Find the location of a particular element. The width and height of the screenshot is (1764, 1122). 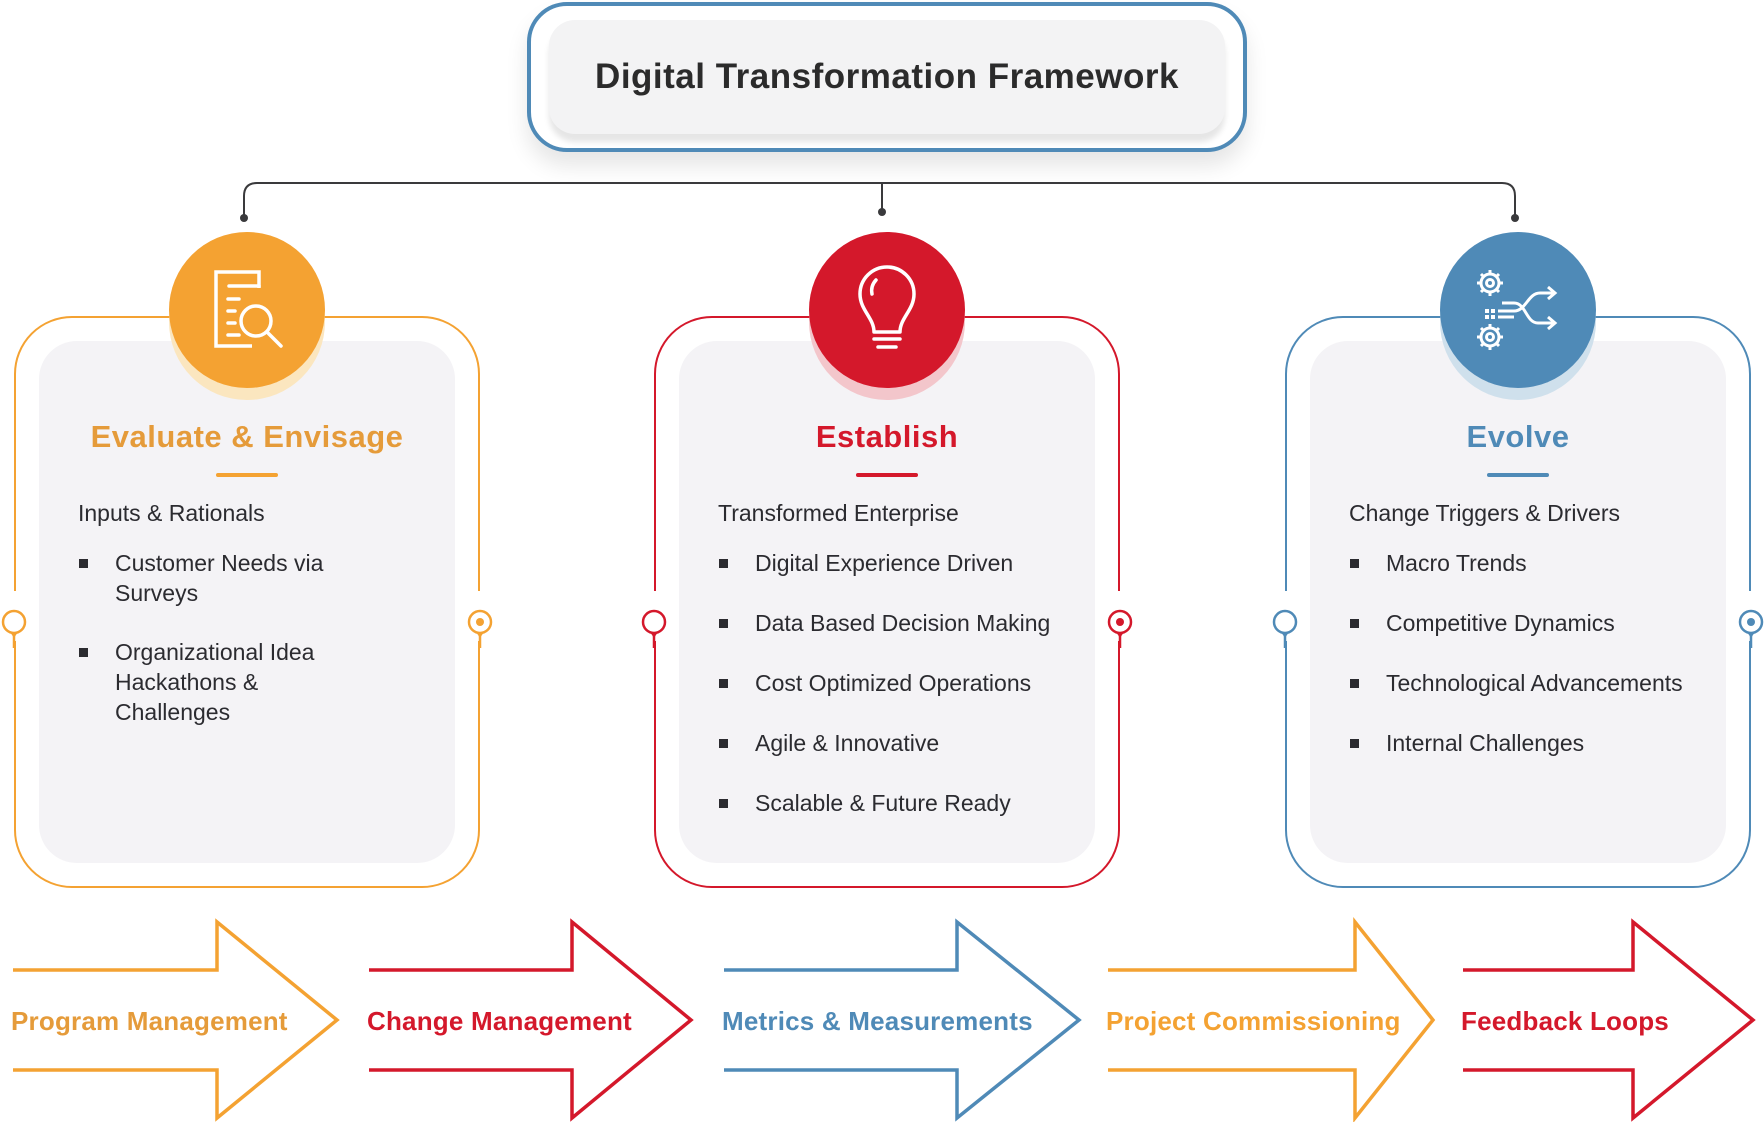

list-item: Customer Needs via Surveys is located at coordinates (219, 578).